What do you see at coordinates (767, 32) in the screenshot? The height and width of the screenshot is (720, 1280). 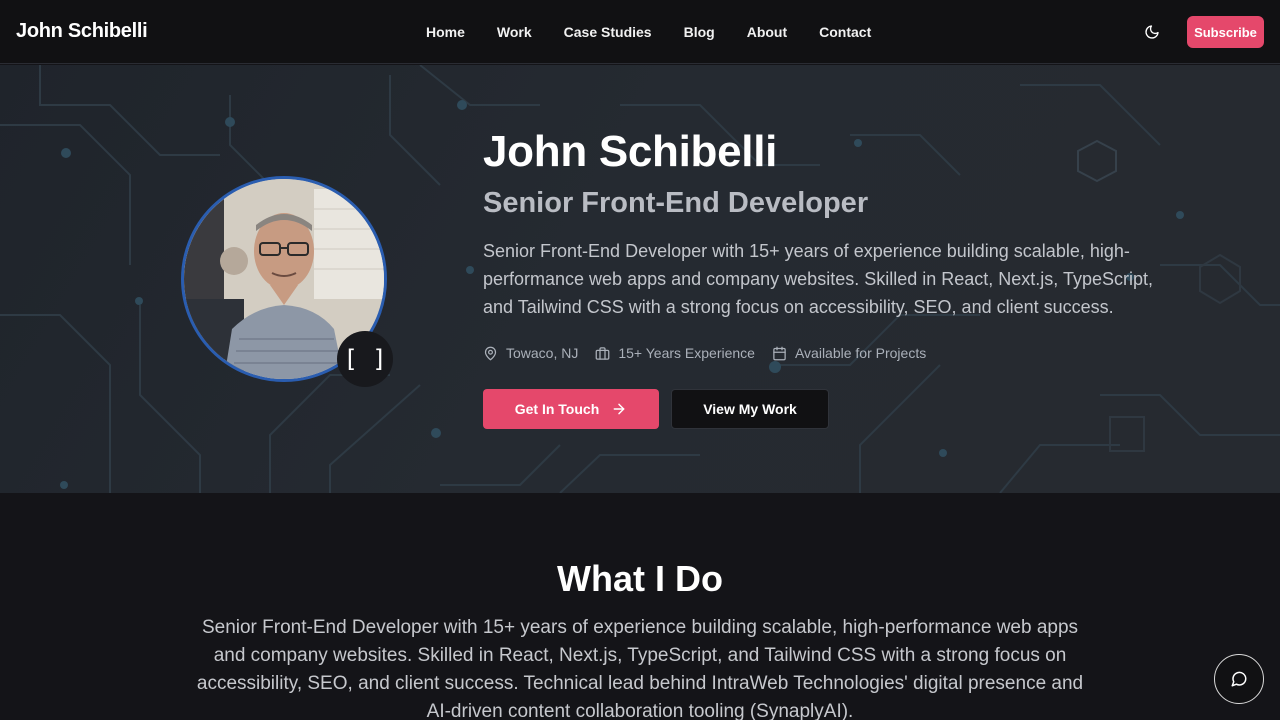 I see `nav-link-about: About` at bounding box center [767, 32].